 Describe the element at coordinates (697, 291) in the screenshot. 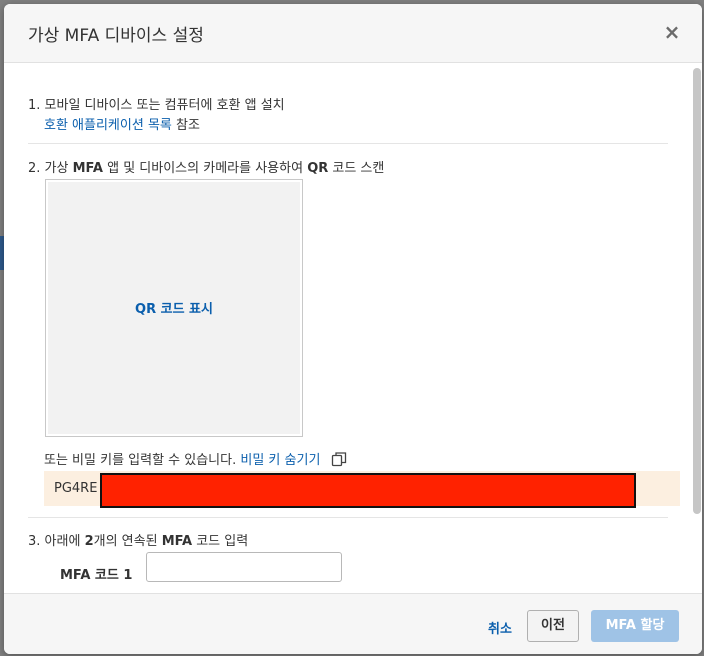

I see `vertical-scrollbar` at that location.